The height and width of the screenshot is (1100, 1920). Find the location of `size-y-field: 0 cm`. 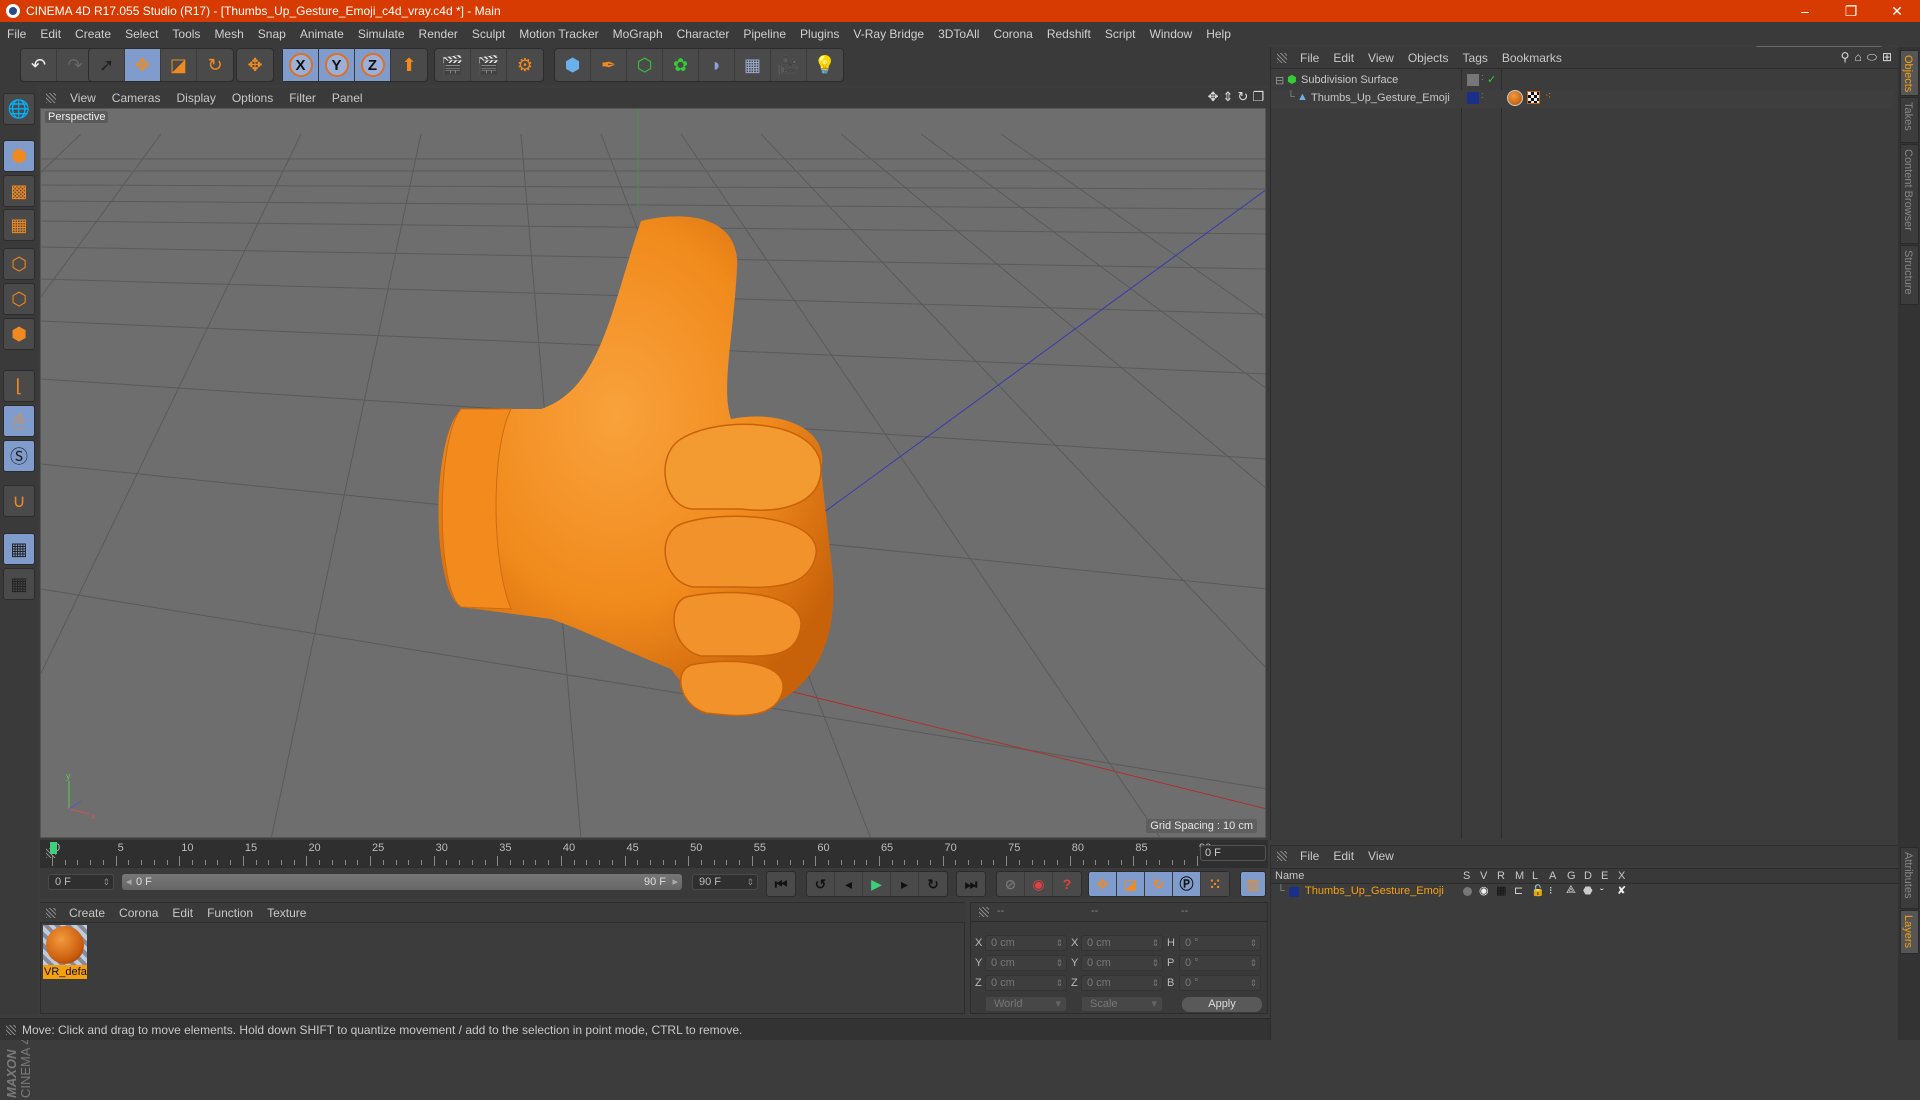

size-y-field: 0 cm is located at coordinates (1122, 963).